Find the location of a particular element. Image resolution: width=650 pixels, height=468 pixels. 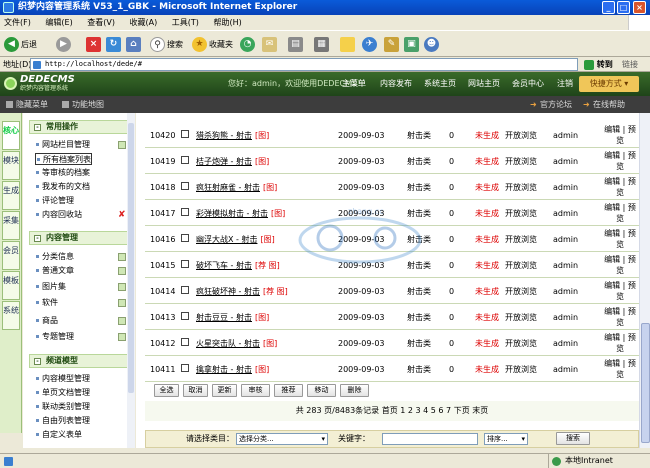

article-title-link: 擒拿射击 - 射击 is located at coordinates (224, 369).